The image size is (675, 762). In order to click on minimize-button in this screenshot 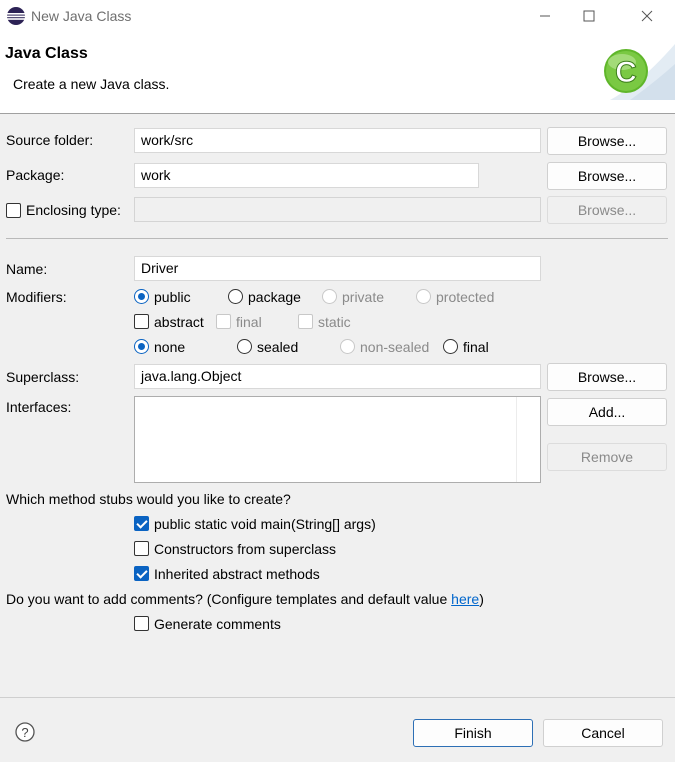, I will do `click(545, 16)`.